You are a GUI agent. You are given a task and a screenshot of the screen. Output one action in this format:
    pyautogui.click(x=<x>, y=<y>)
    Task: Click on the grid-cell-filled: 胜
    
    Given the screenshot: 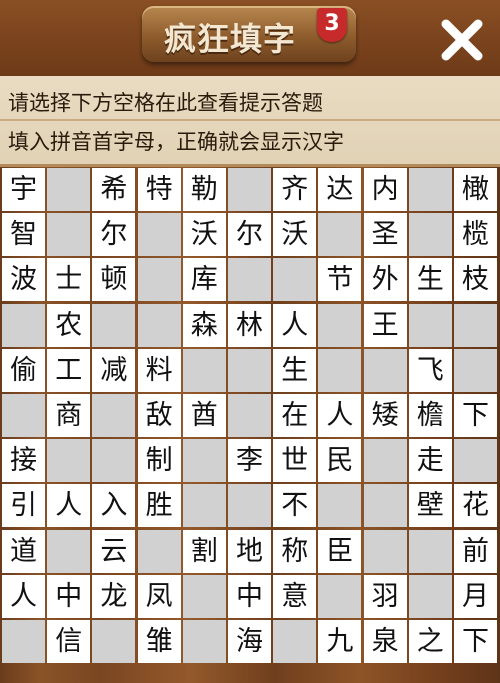 What is the action you would take?
    pyautogui.click(x=159, y=506)
    